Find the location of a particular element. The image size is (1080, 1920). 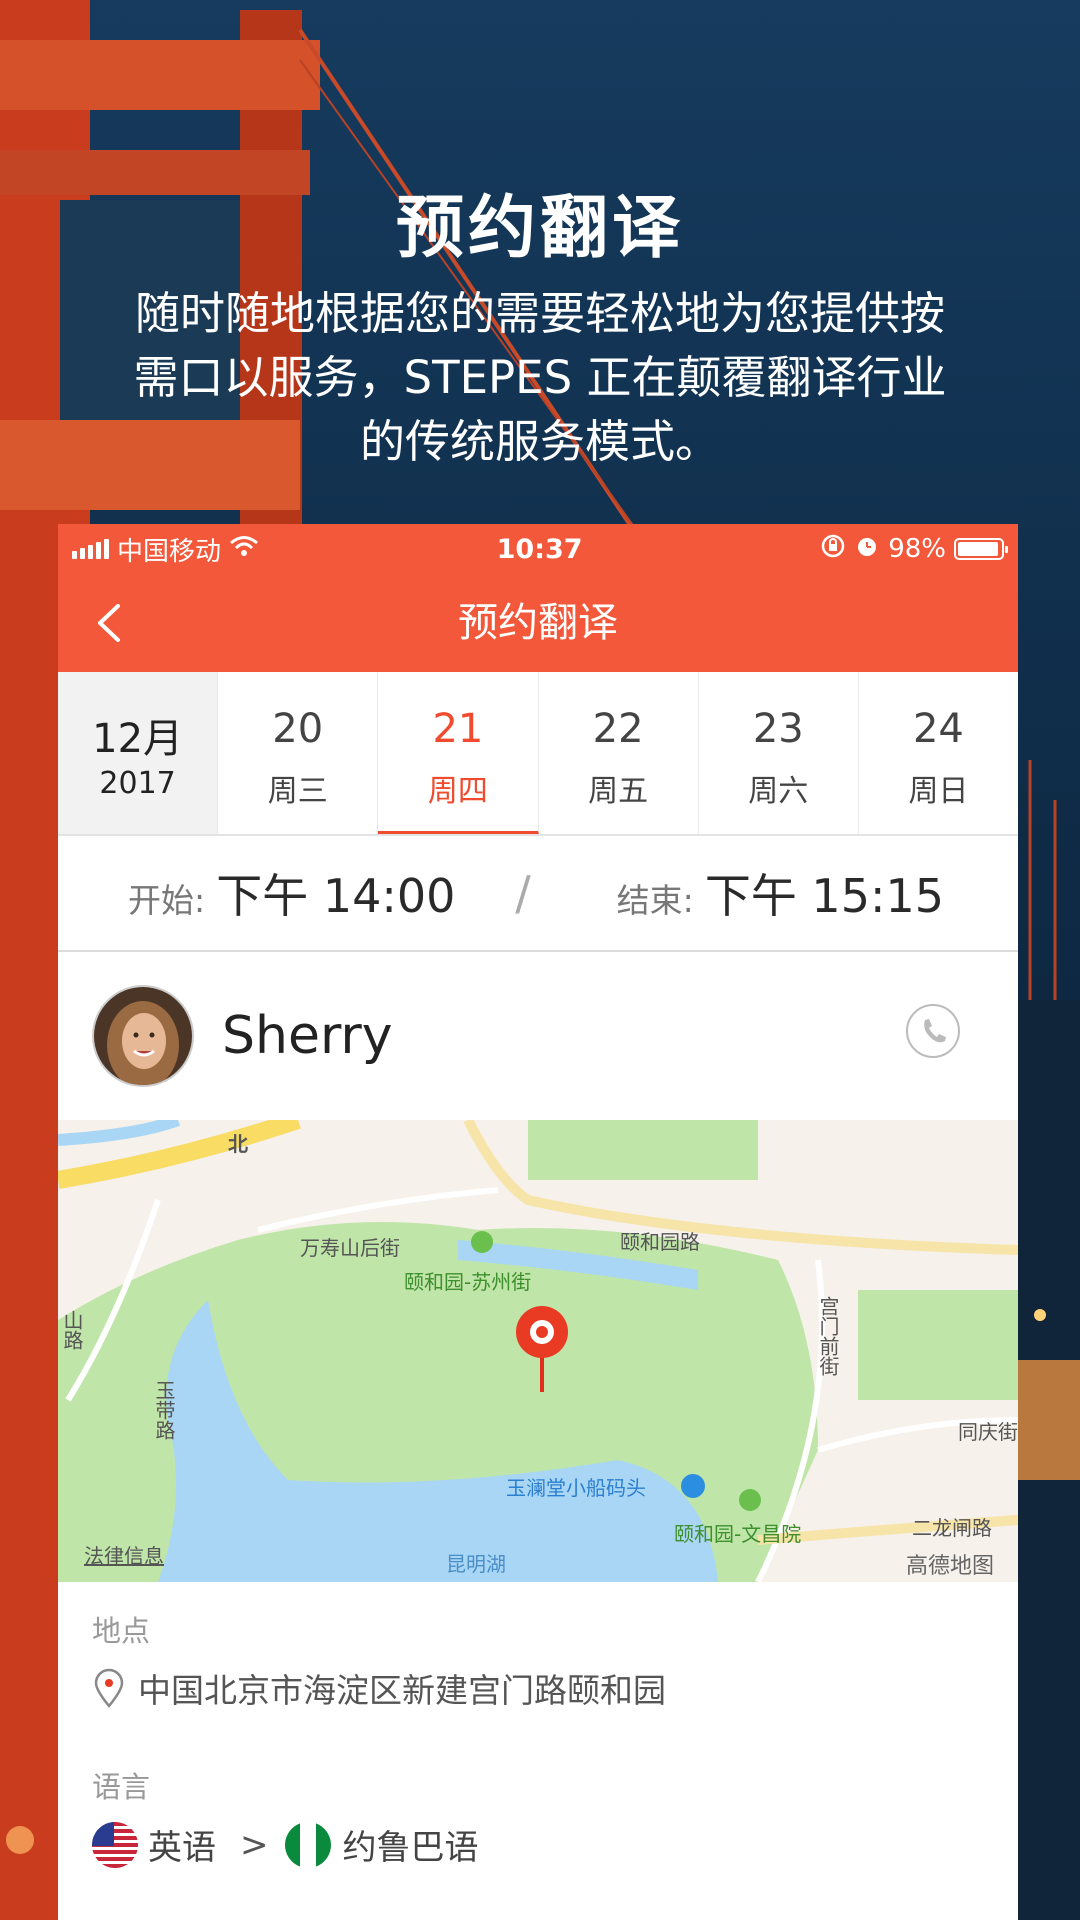

phone-icon is located at coordinates (935, 1031).